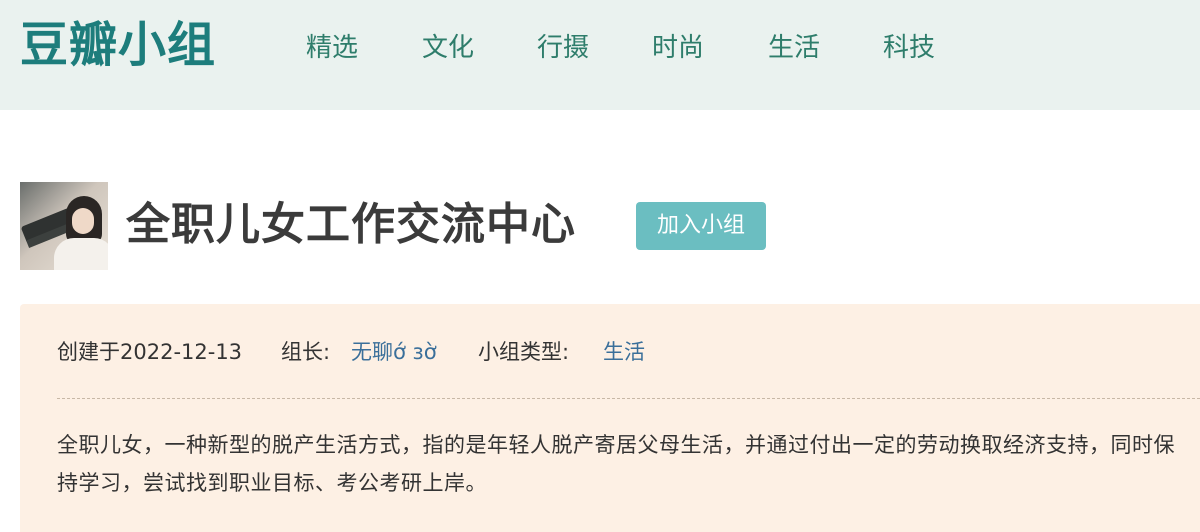 The width and height of the screenshot is (1200, 532). I want to click on nav-item-tech: 科技, so click(909, 48).